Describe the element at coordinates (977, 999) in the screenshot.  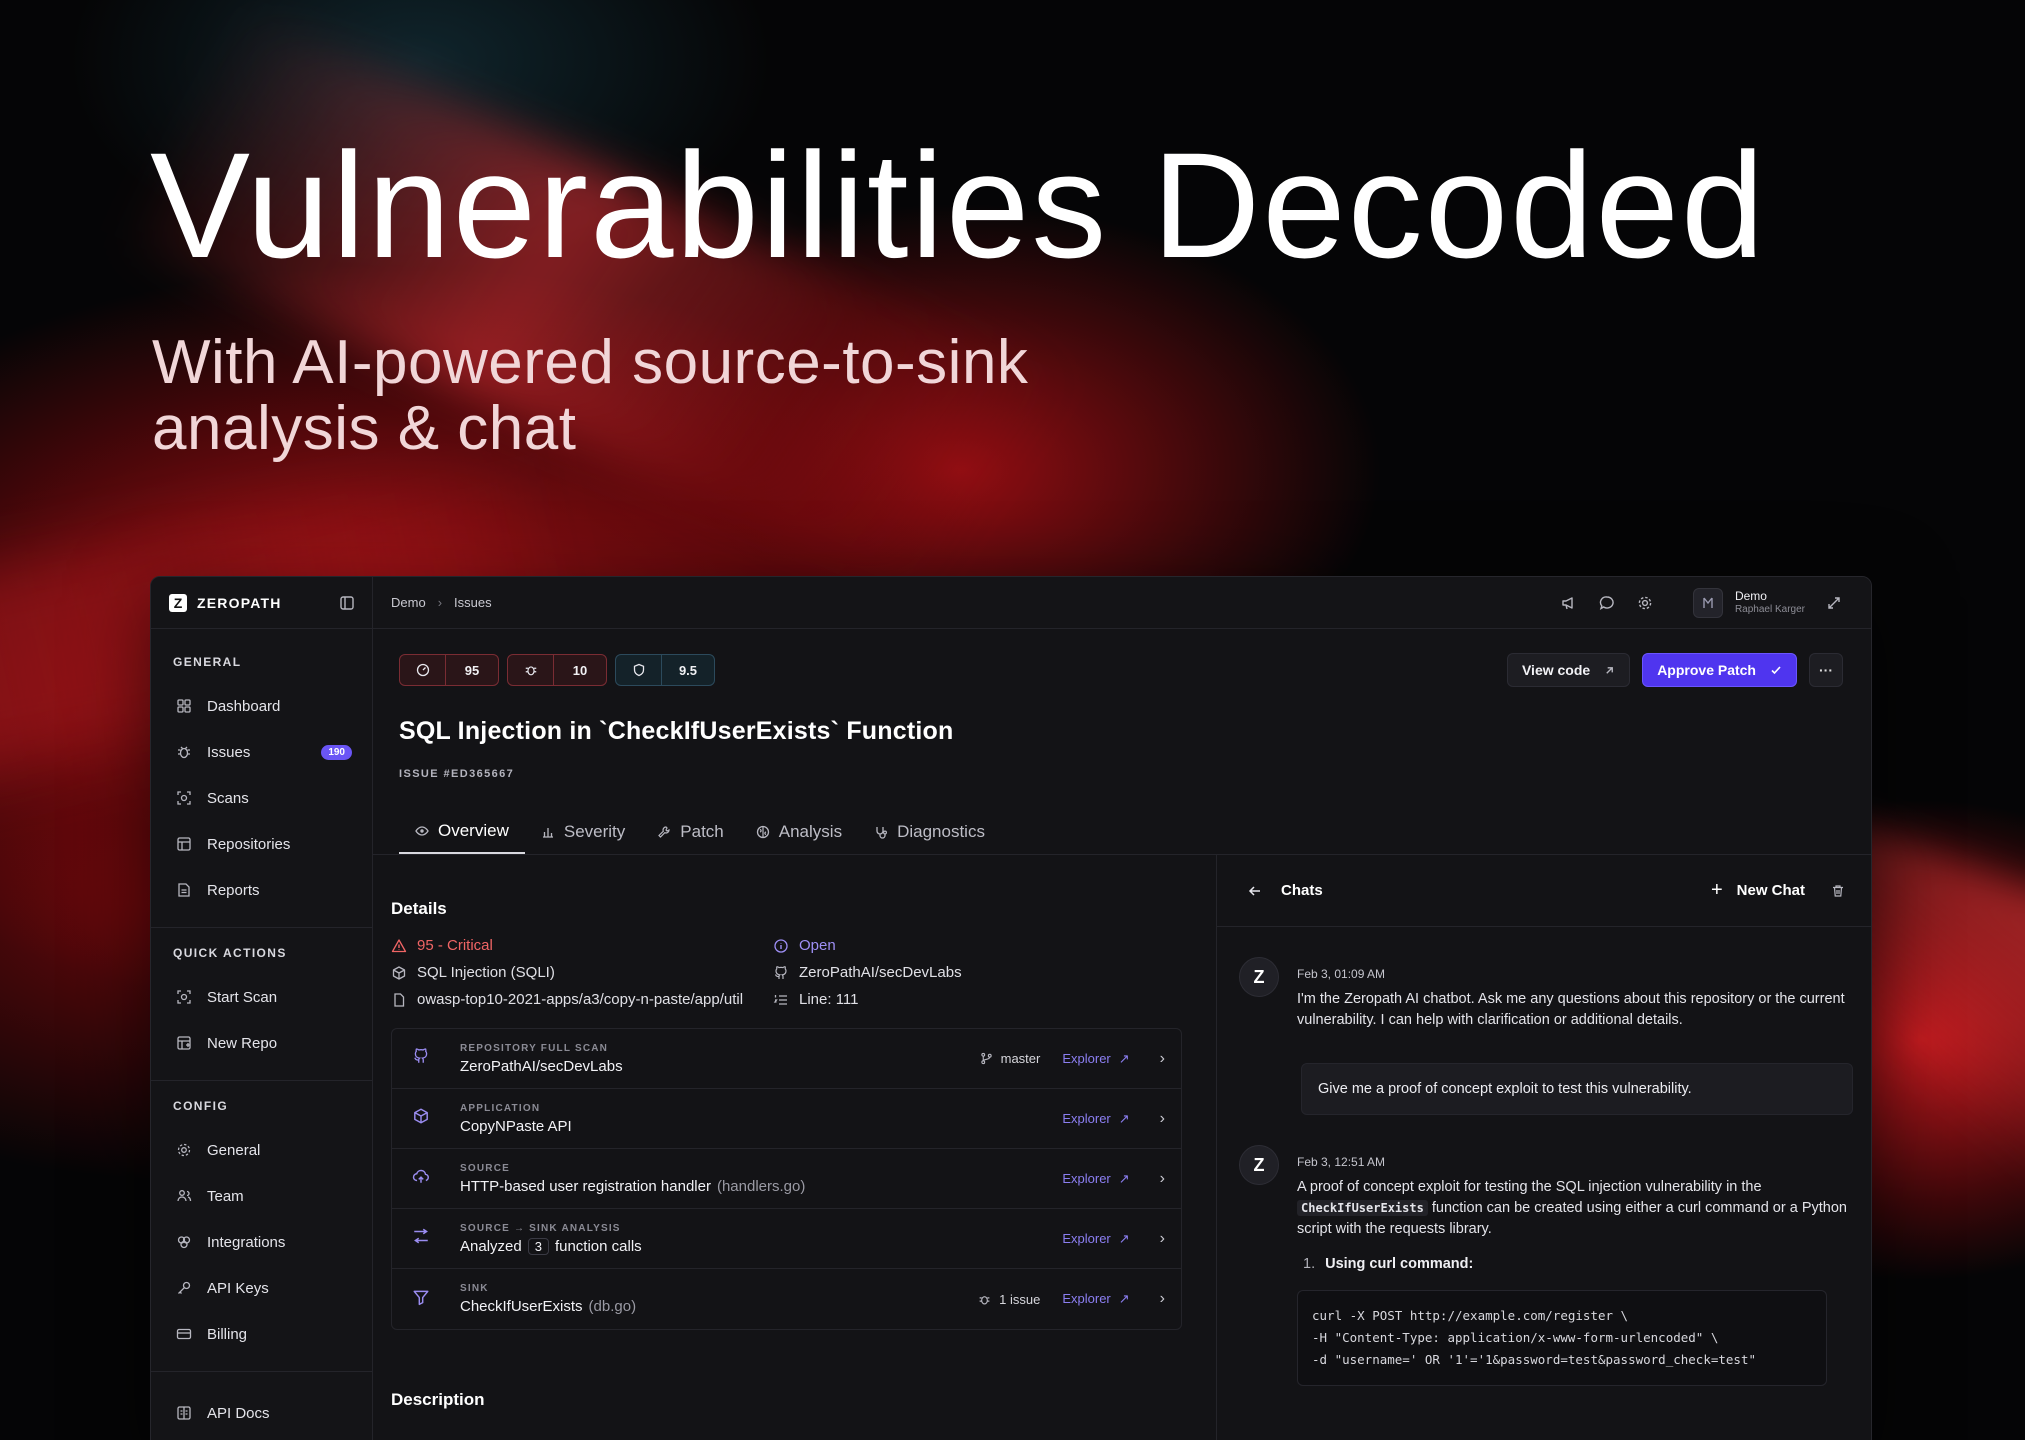
I see `line-detail: Line: 111` at that location.